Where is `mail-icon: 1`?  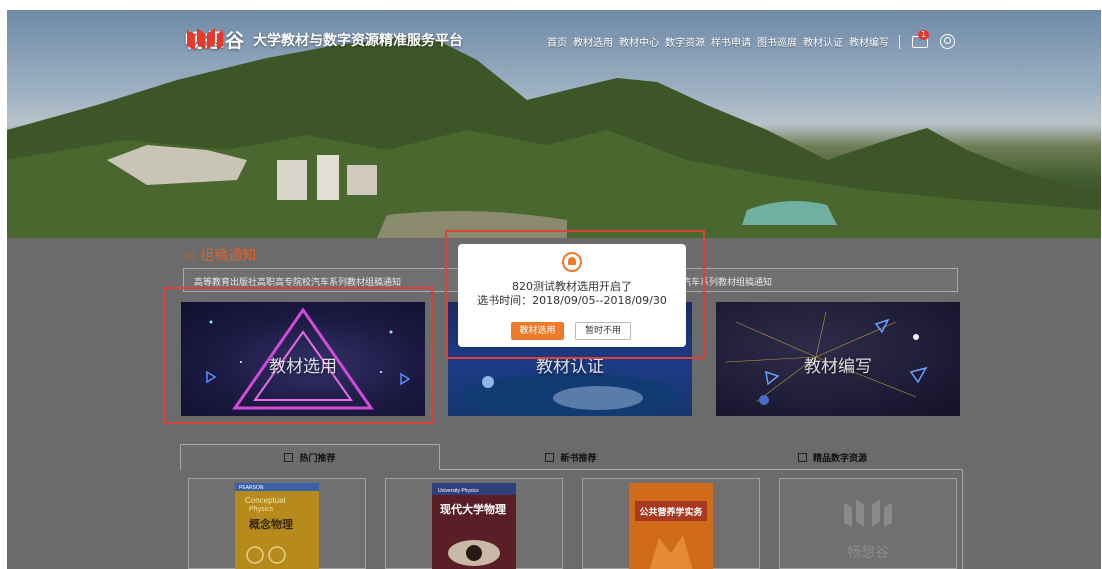
mail-icon: 1 is located at coordinates (921, 38).